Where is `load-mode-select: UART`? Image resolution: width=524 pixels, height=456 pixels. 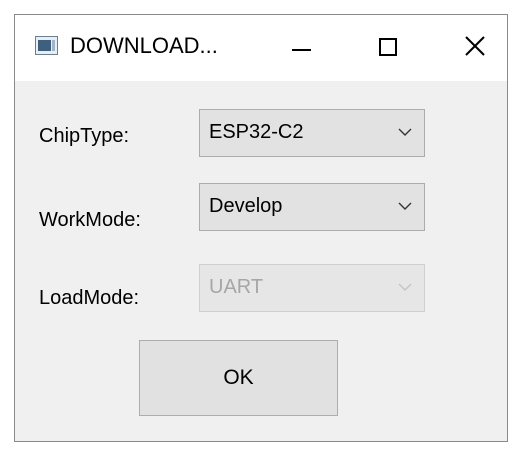 load-mode-select: UART is located at coordinates (312, 288).